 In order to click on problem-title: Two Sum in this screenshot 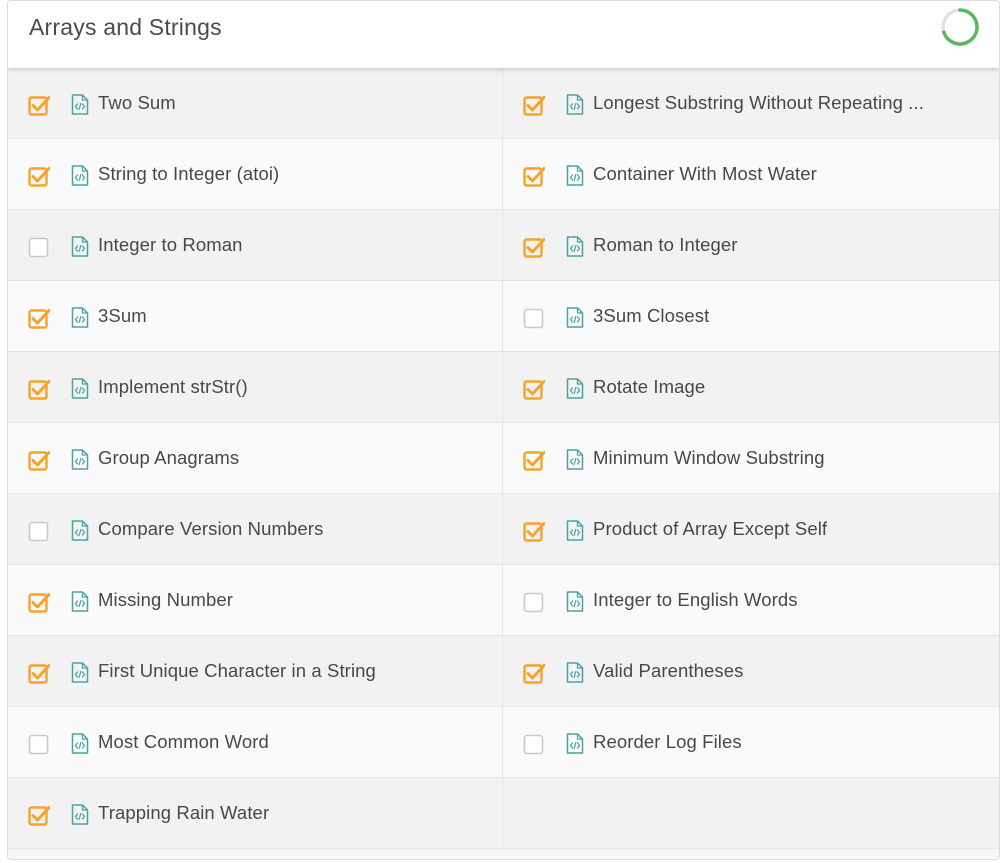, I will do `click(137, 103)`.